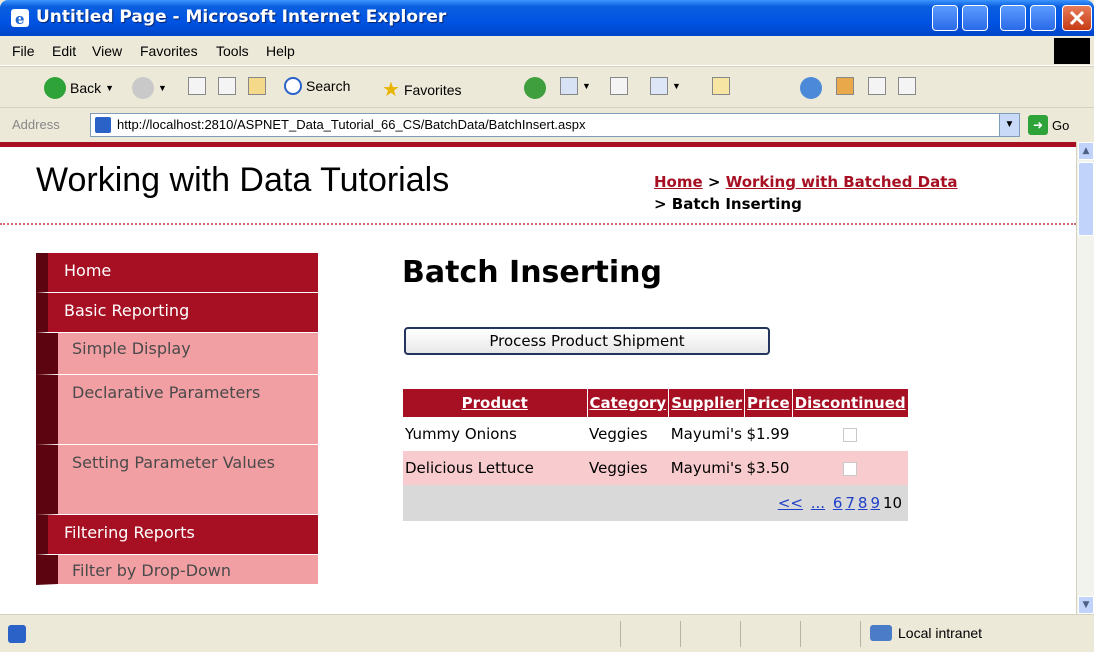 Image resolution: width=1094 pixels, height=652 pixels. I want to click on menu-item-simple-display: Simple Display, so click(177, 354).